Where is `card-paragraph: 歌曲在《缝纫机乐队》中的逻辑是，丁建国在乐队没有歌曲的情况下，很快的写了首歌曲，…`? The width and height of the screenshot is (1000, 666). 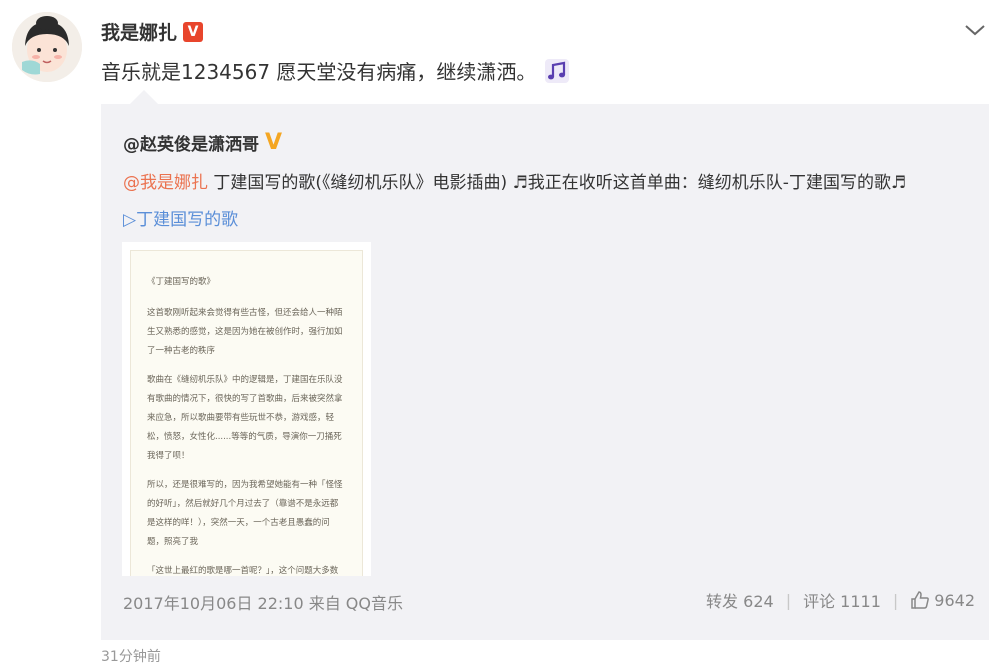
card-paragraph: 歌曲在《缝纫机乐队》中的逻辑是，丁建国在乐队没有歌曲的情况下，很快的写了首歌曲，… is located at coordinates (245, 418).